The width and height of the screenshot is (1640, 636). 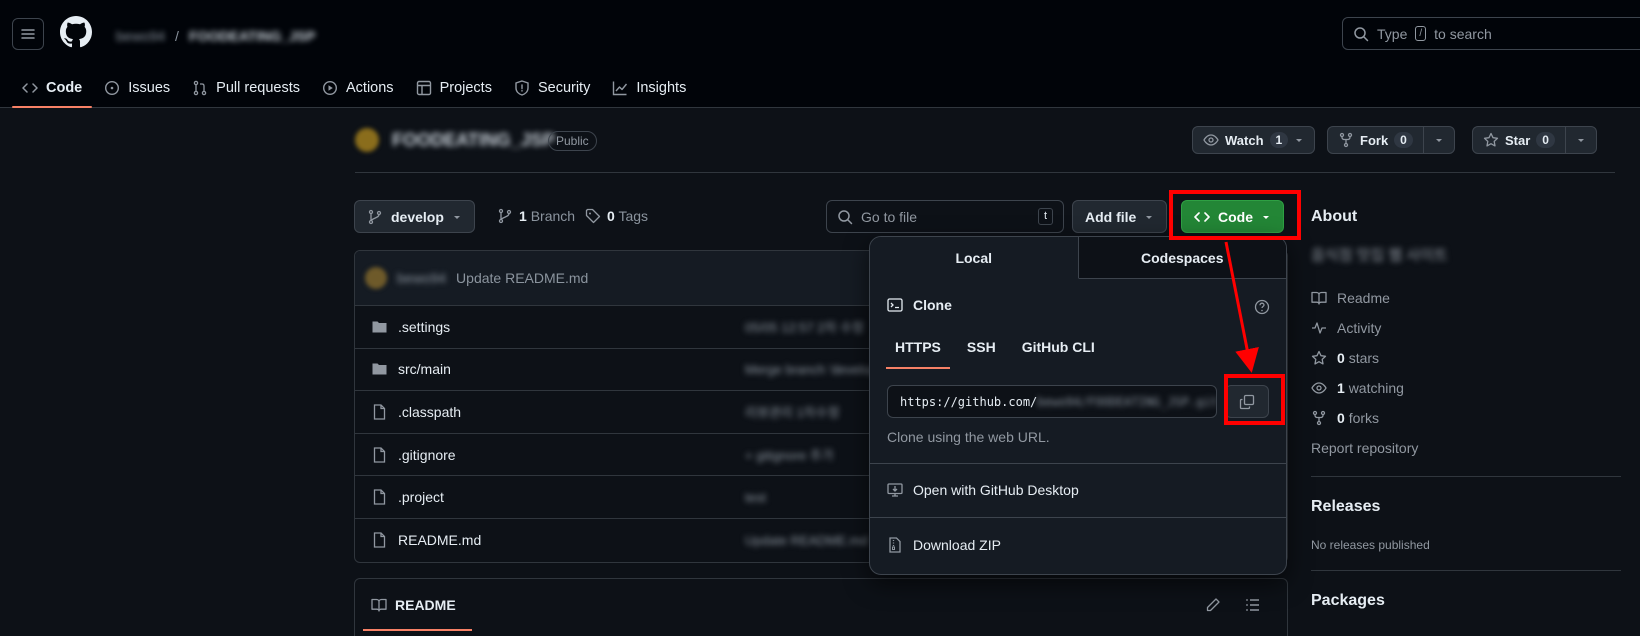 I want to click on file-name: .classpath, so click(x=429, y=412).